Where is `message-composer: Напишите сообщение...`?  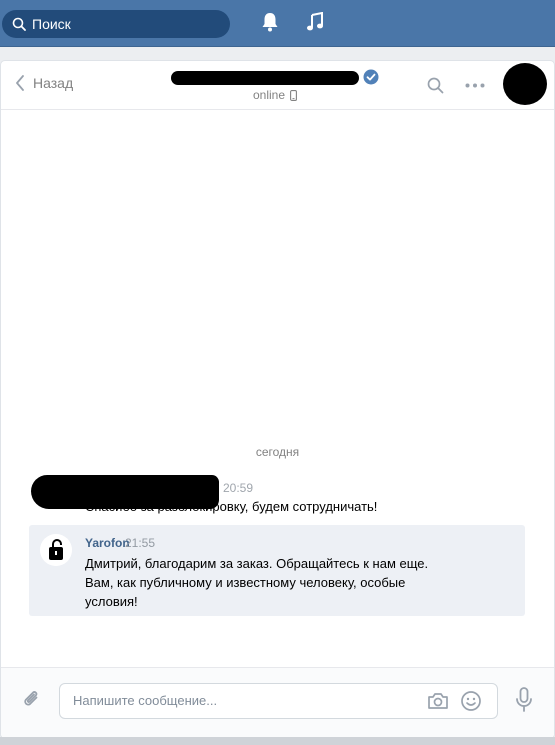 message-composer: Напишите сообщение... is located at coordinates (277, 702).